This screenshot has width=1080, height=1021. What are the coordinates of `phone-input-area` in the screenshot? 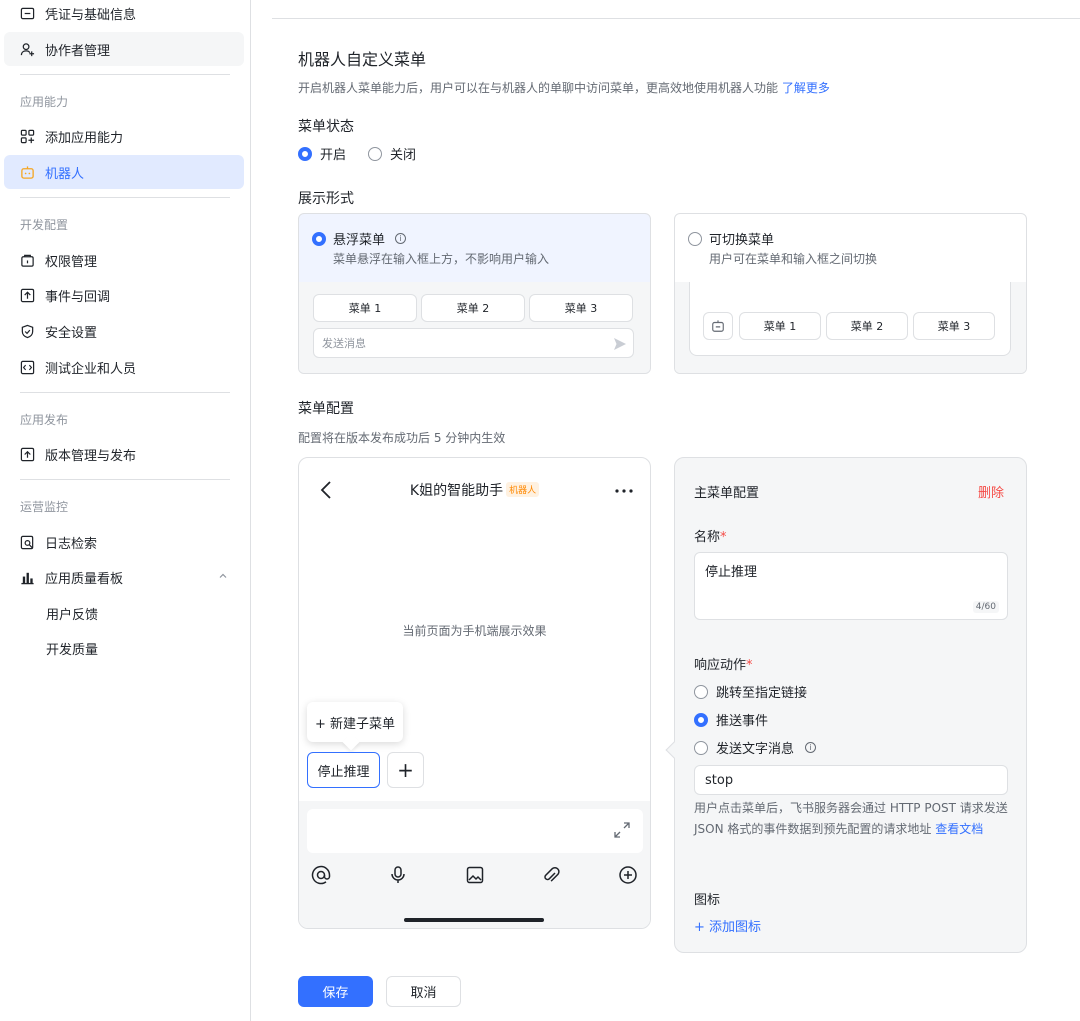 It's located at (474, 864).